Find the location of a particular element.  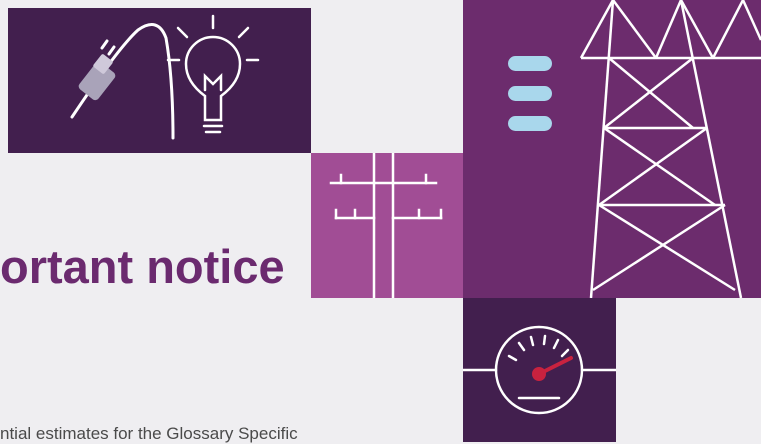

utility-pole-icon is located at coordinates (386, 225).